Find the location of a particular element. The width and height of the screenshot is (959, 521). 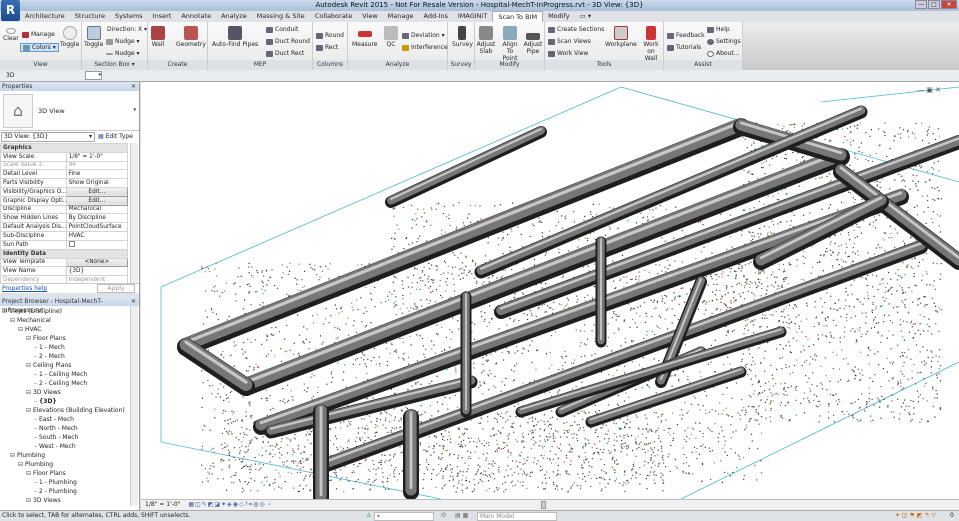

nudge-up-button: Nudge ▾ is located at coordinates (123, 41).